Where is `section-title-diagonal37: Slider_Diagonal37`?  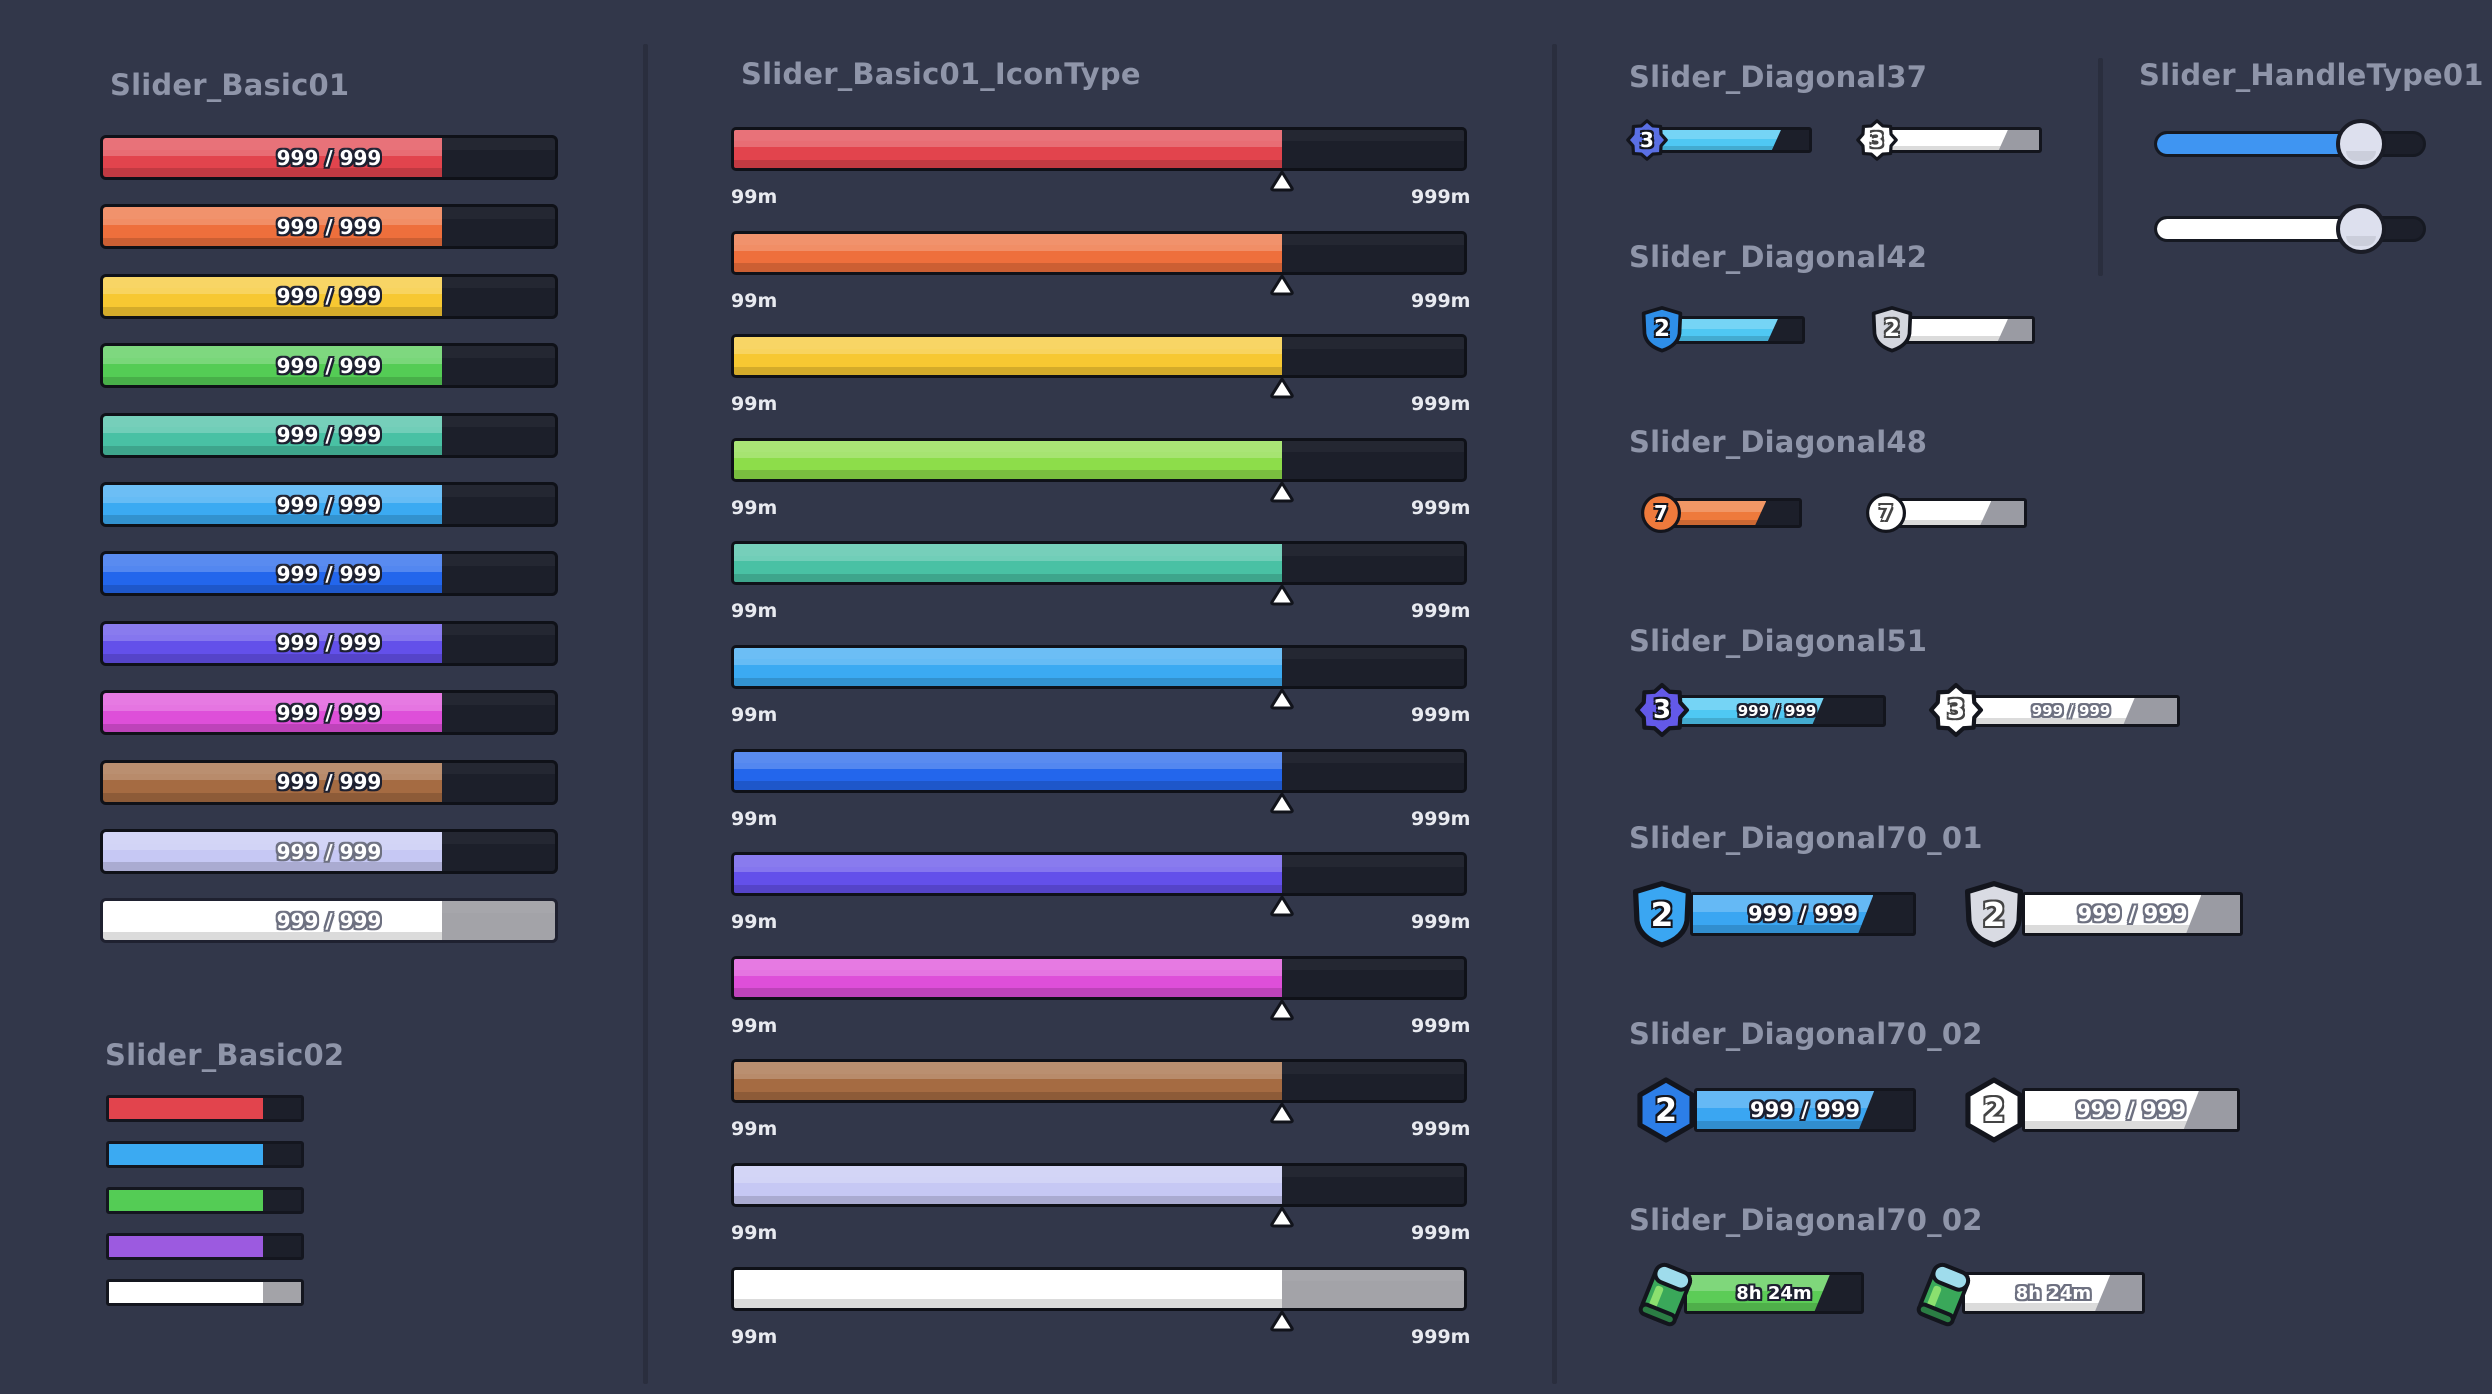 section-title-diagonal37: Slider_Diagonal37 is located at coordinates (1778, 77).